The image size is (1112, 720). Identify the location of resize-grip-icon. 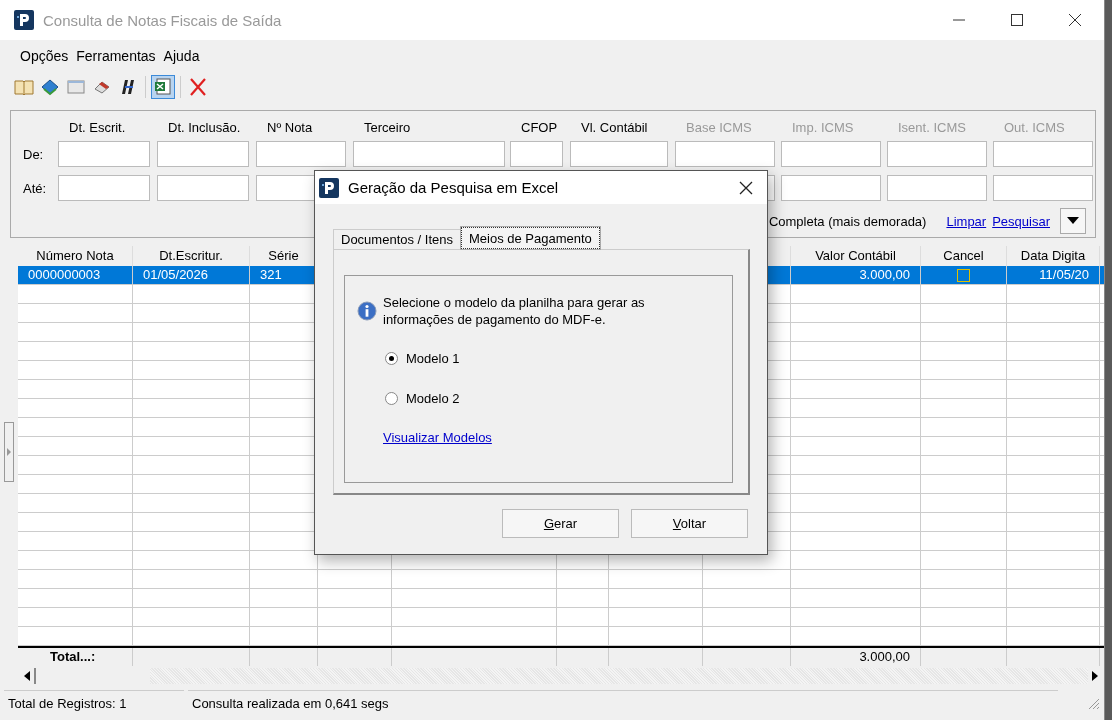
(1093, 703).